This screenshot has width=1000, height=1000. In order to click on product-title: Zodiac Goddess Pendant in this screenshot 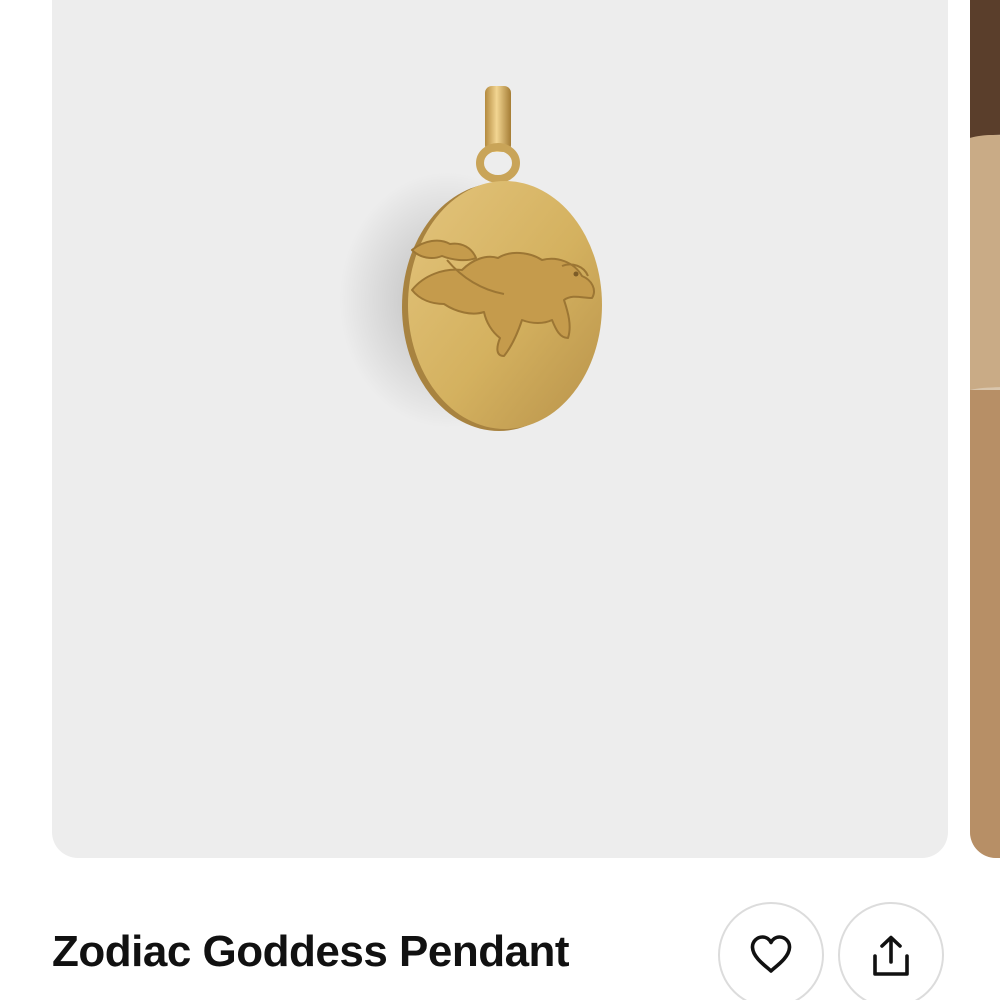, I will do `click(311, 951)`.